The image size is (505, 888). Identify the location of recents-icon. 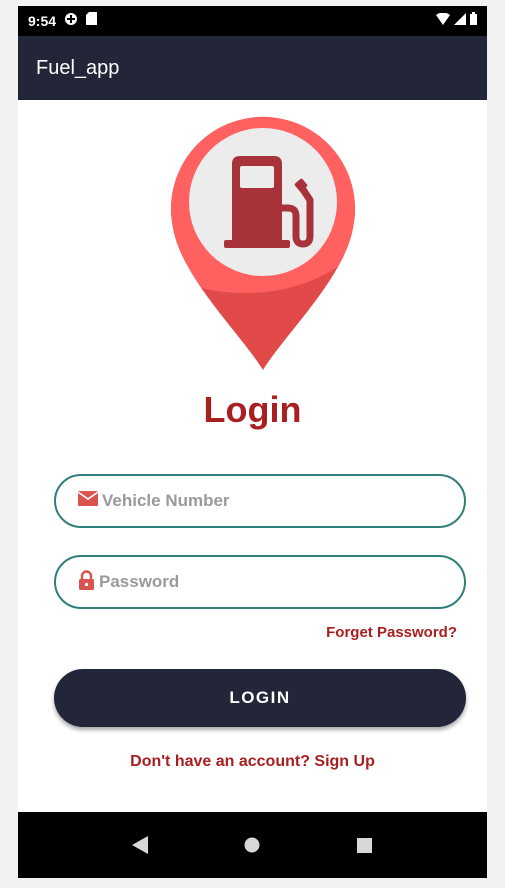
(365, 845).